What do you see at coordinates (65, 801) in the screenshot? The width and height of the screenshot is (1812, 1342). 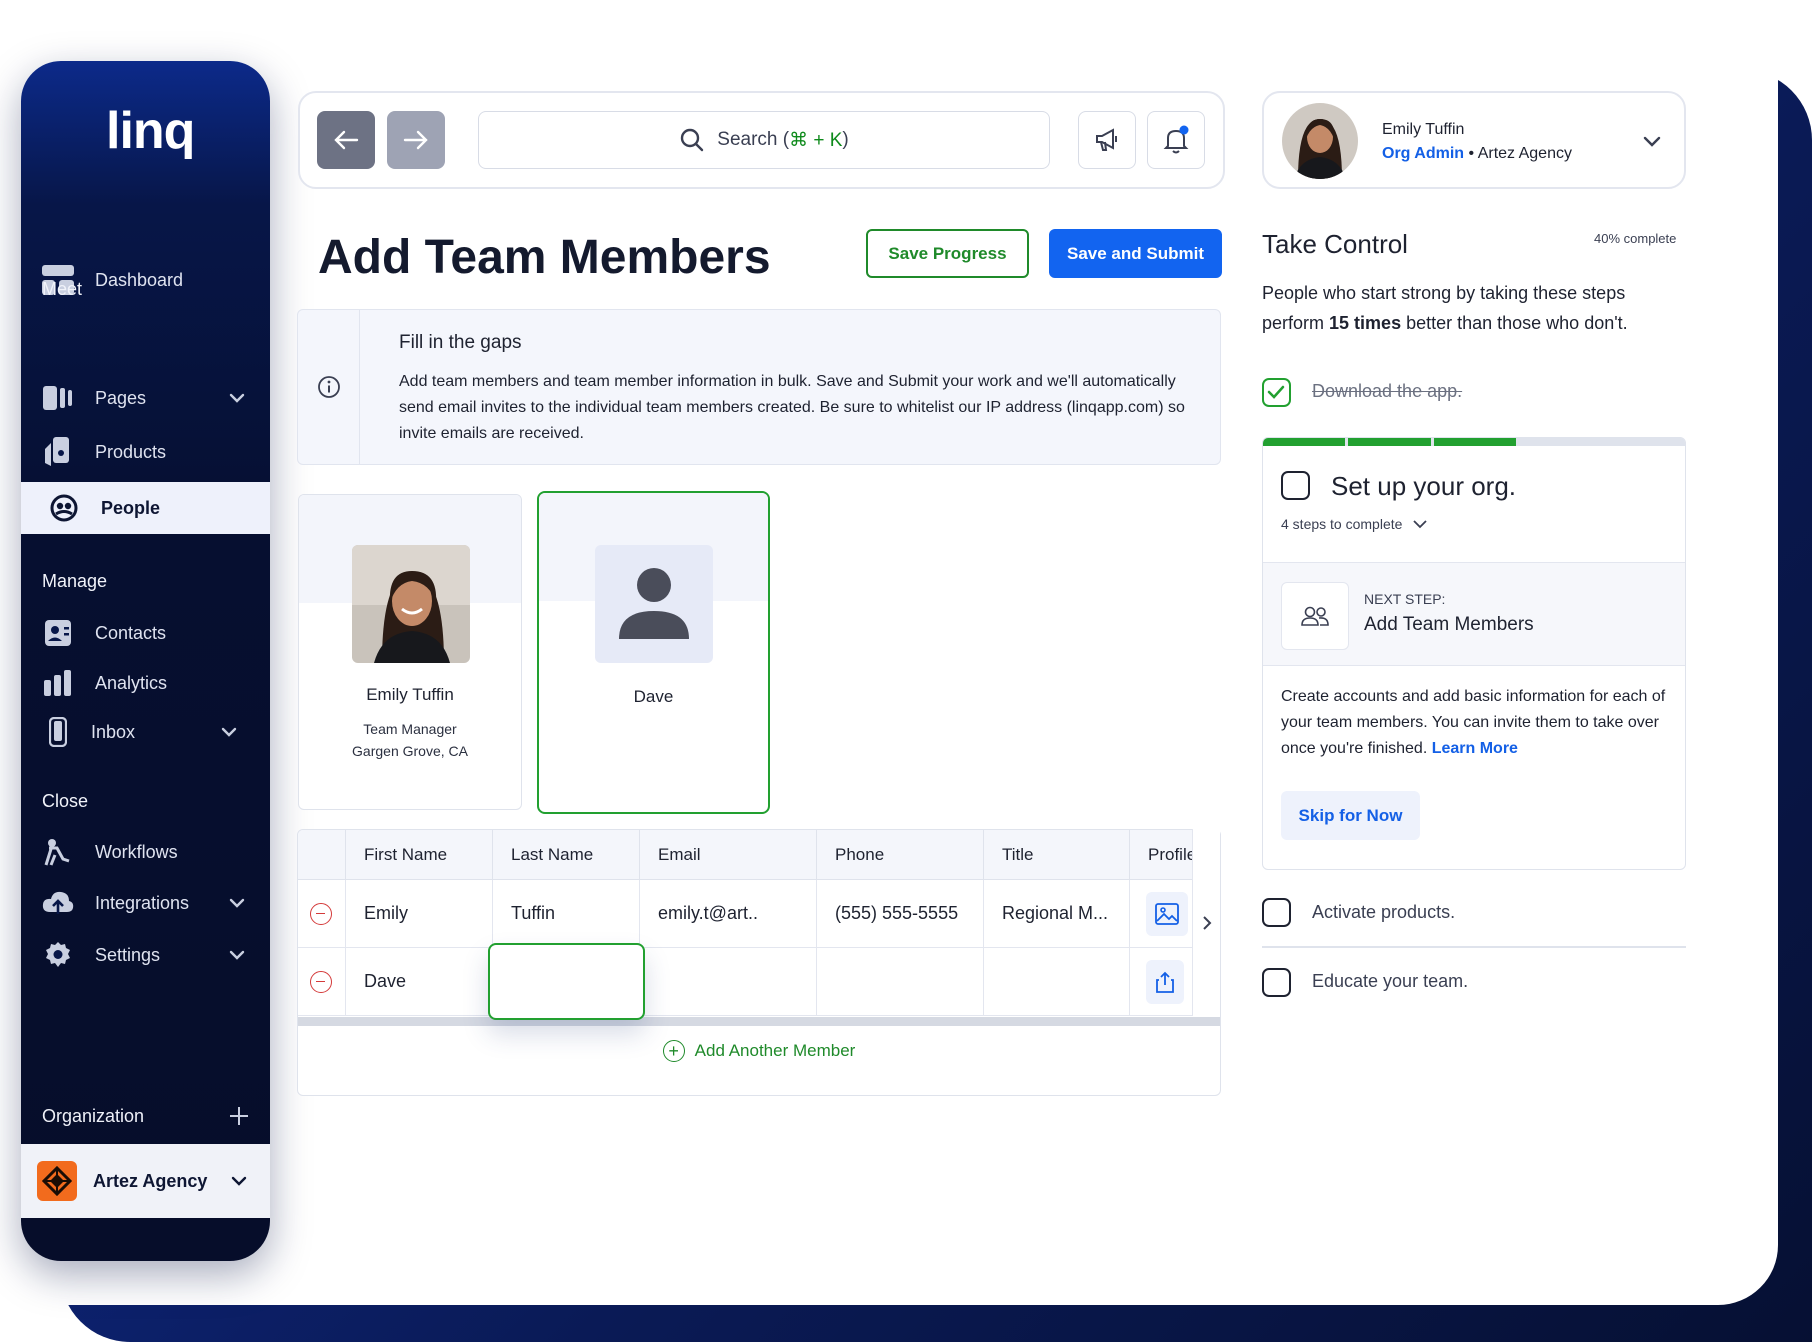 I see `section-close: Close` at bounding box center [65, 801].